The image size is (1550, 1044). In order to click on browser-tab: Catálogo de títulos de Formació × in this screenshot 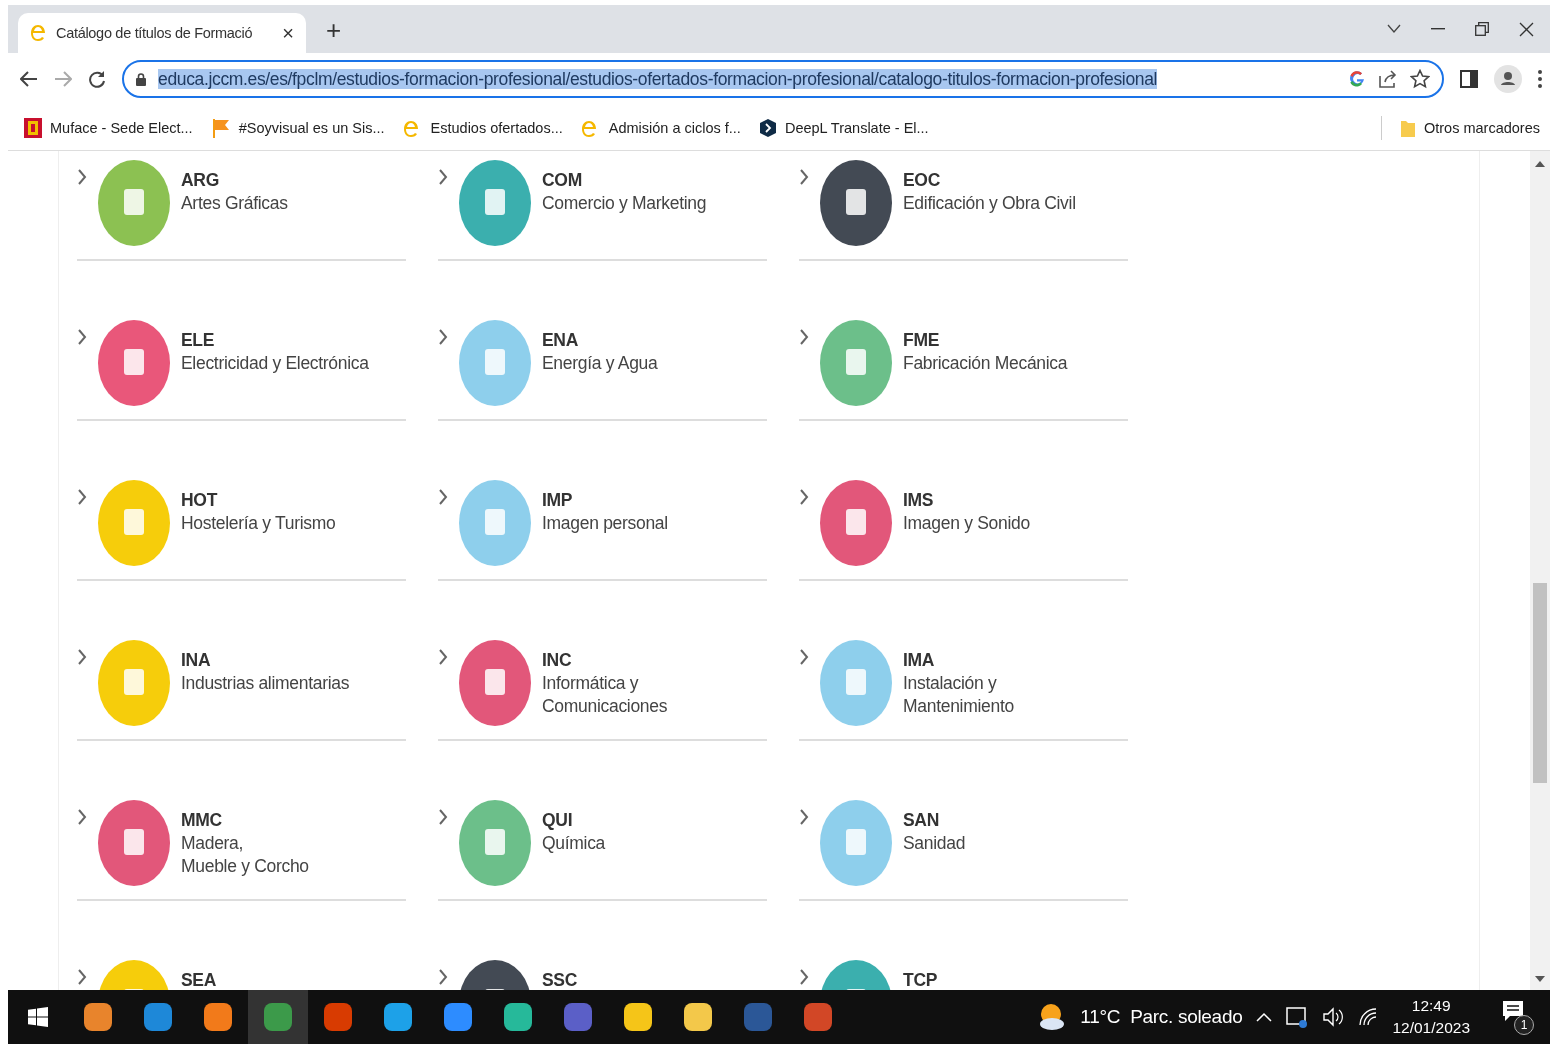, I will do `click(162, 33)`.